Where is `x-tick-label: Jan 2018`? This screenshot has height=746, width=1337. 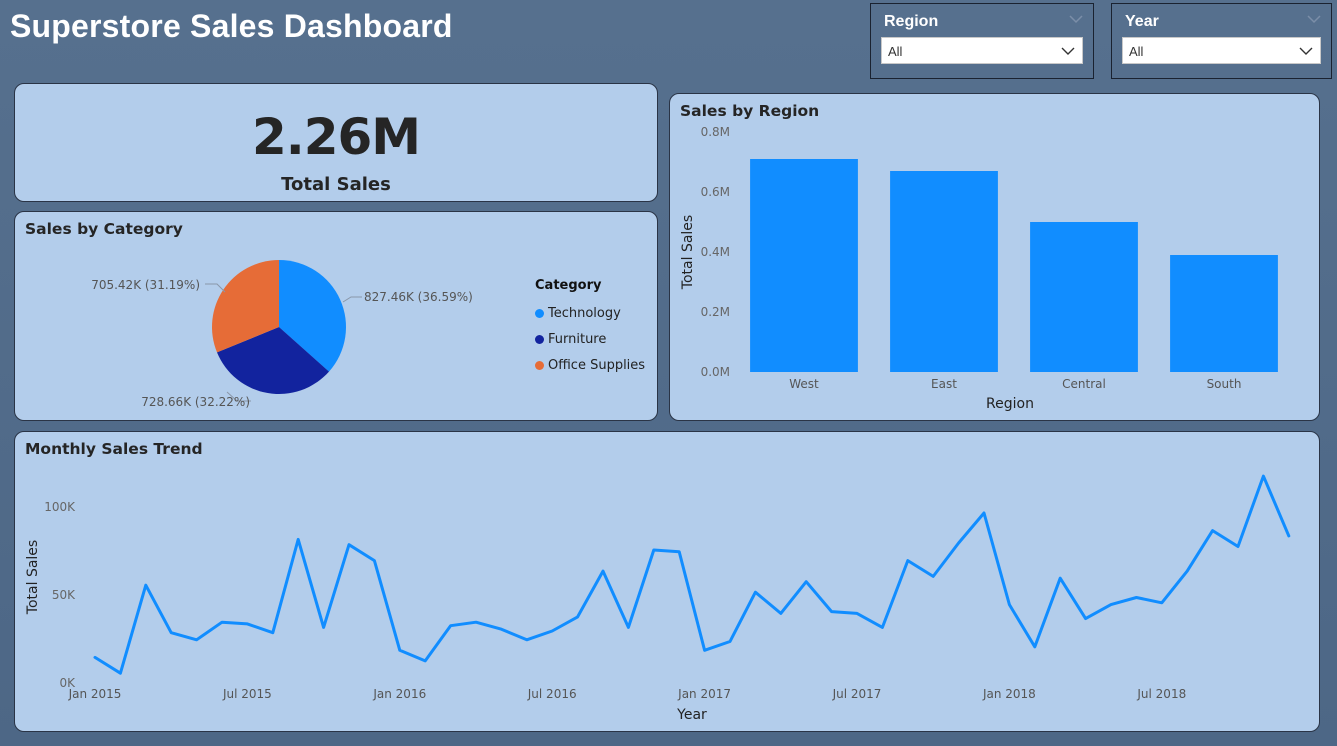 x-tick-label: Jan 2018 is located at coordinates (1009, 694).